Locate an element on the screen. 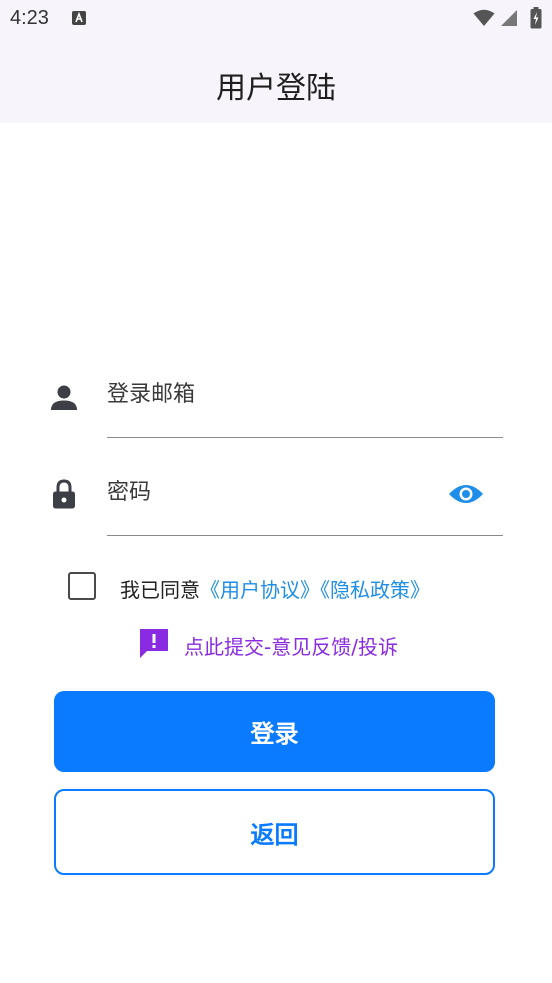  a-notification-icon is located at coordinates (79, 18).